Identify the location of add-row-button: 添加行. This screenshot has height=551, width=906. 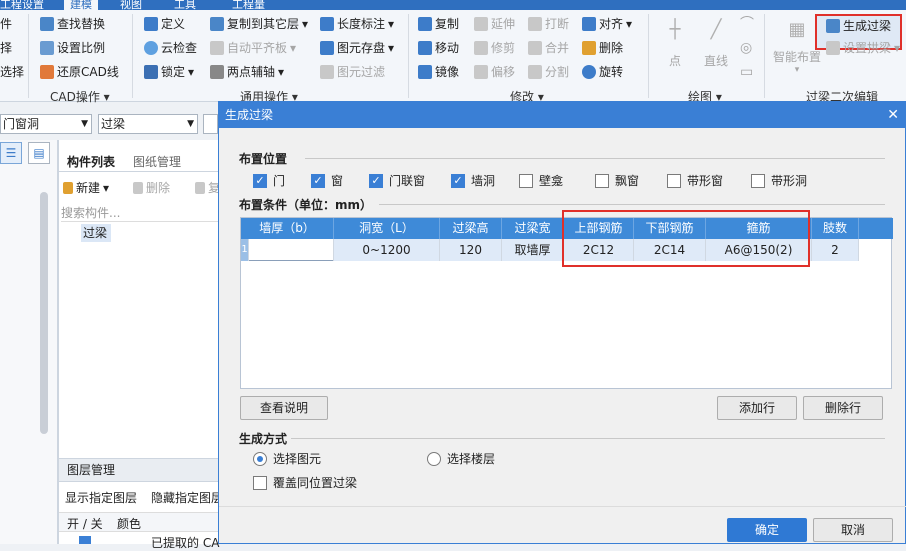
(757, 408).